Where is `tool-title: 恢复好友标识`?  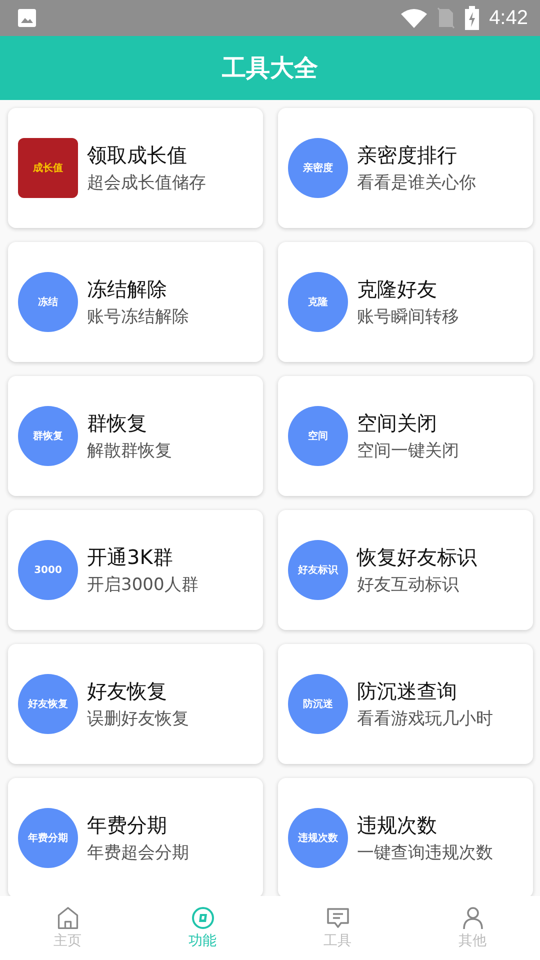 tool-title: 恢复好友标识 is located at coordinates (417, 557).